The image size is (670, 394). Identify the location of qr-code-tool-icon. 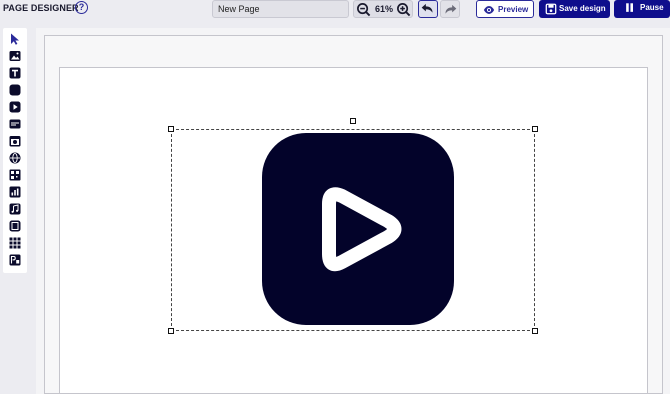
(15, 175).